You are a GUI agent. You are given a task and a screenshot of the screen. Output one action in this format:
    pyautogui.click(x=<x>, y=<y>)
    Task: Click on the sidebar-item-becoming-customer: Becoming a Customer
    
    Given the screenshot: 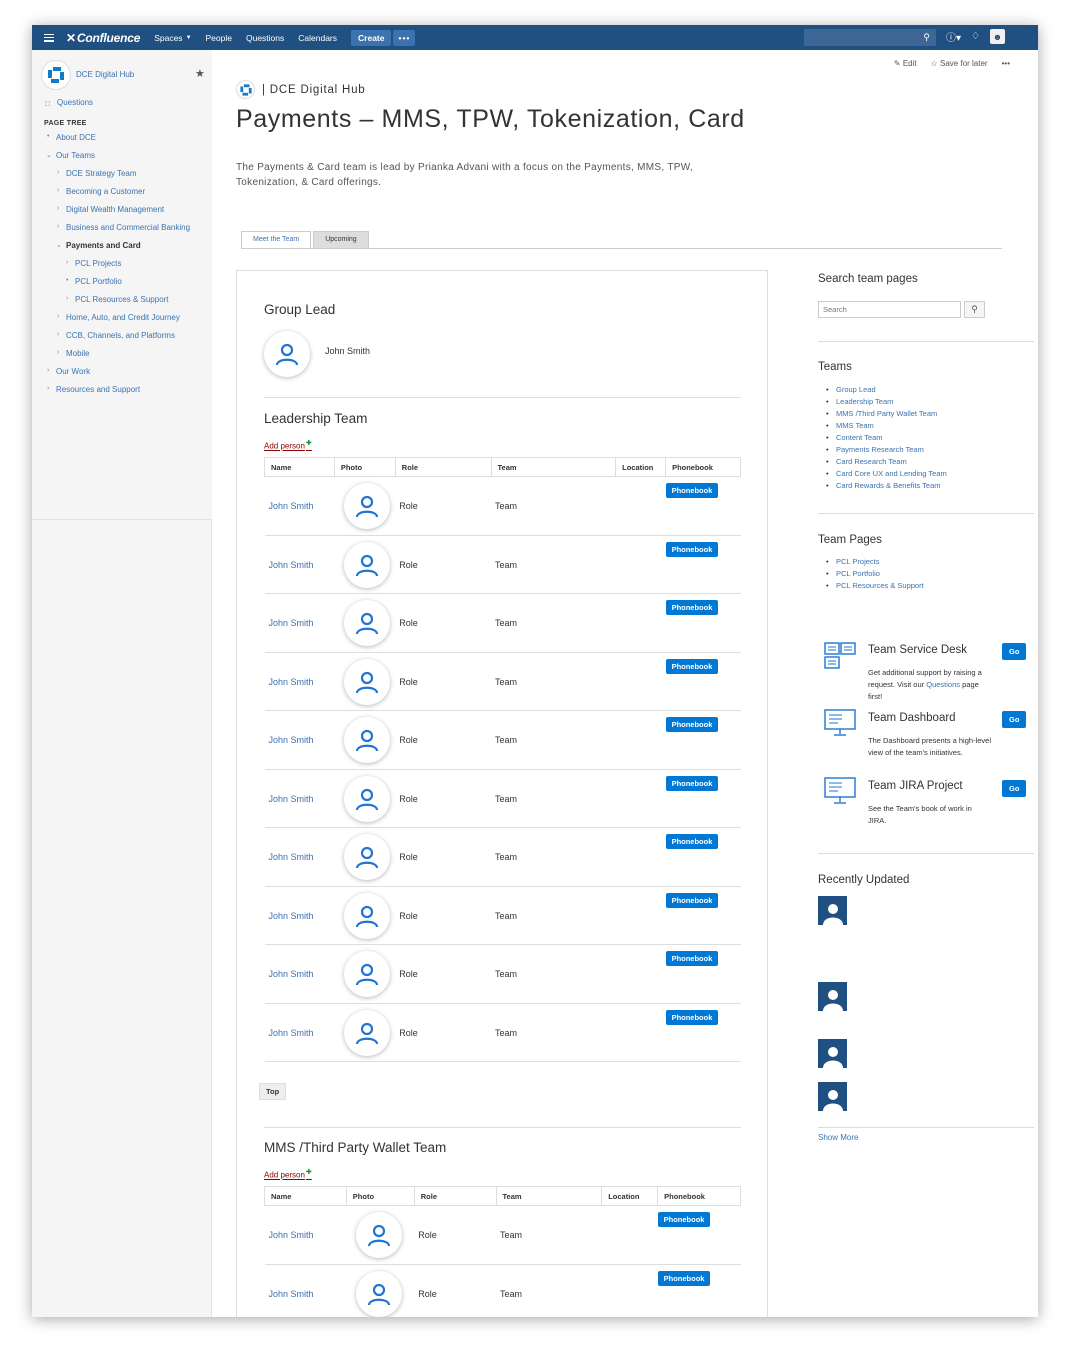 What is the action you would take?
    pyautogui.click(x=105, y=191)
    